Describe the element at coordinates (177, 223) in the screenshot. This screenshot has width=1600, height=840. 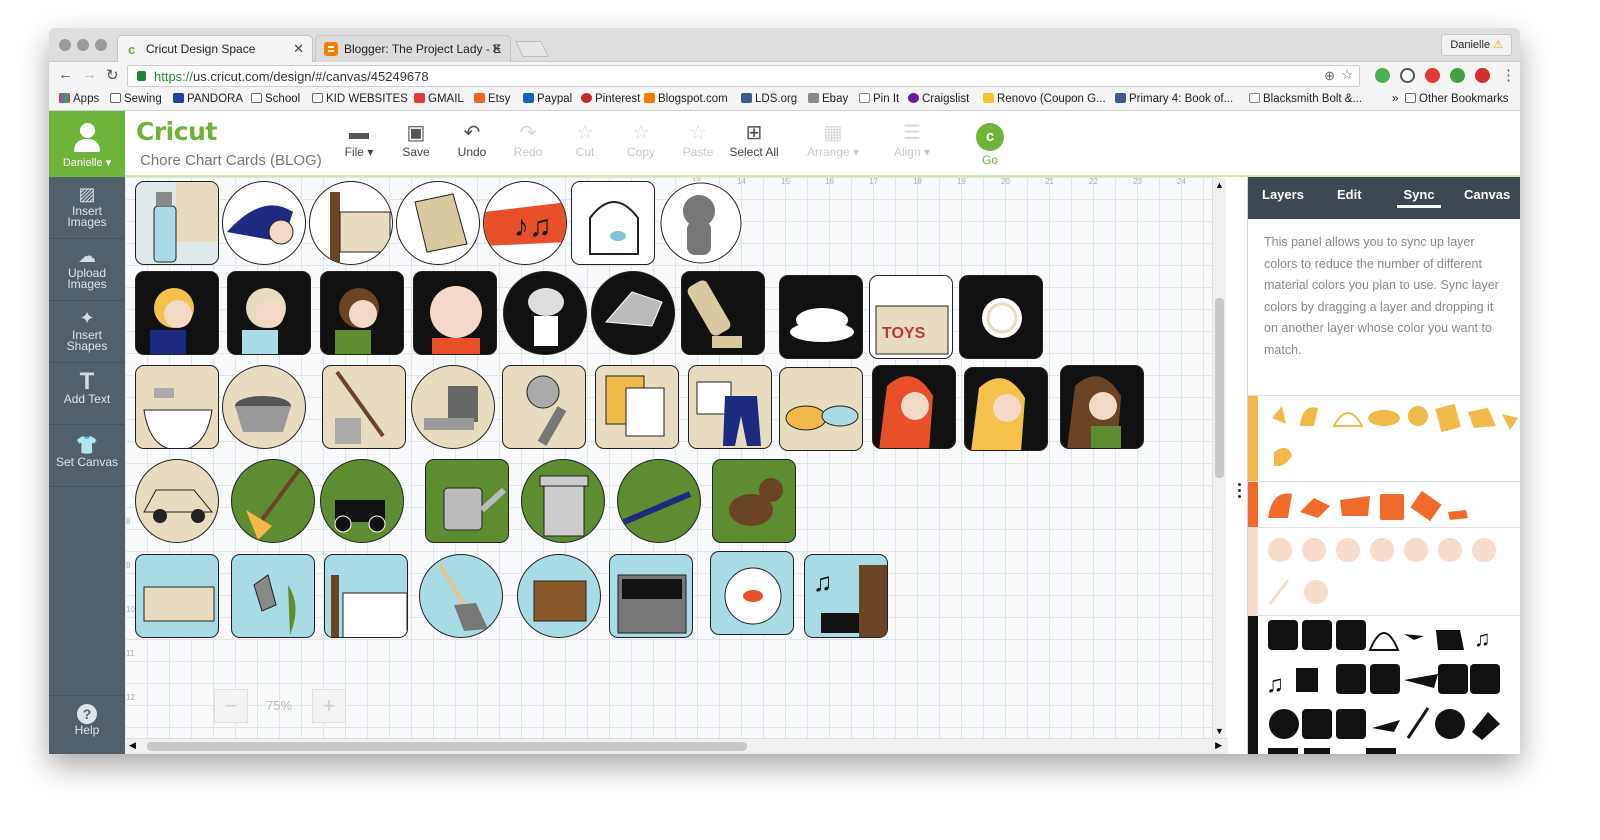
I see `chore-icon-spray-window` at that location.